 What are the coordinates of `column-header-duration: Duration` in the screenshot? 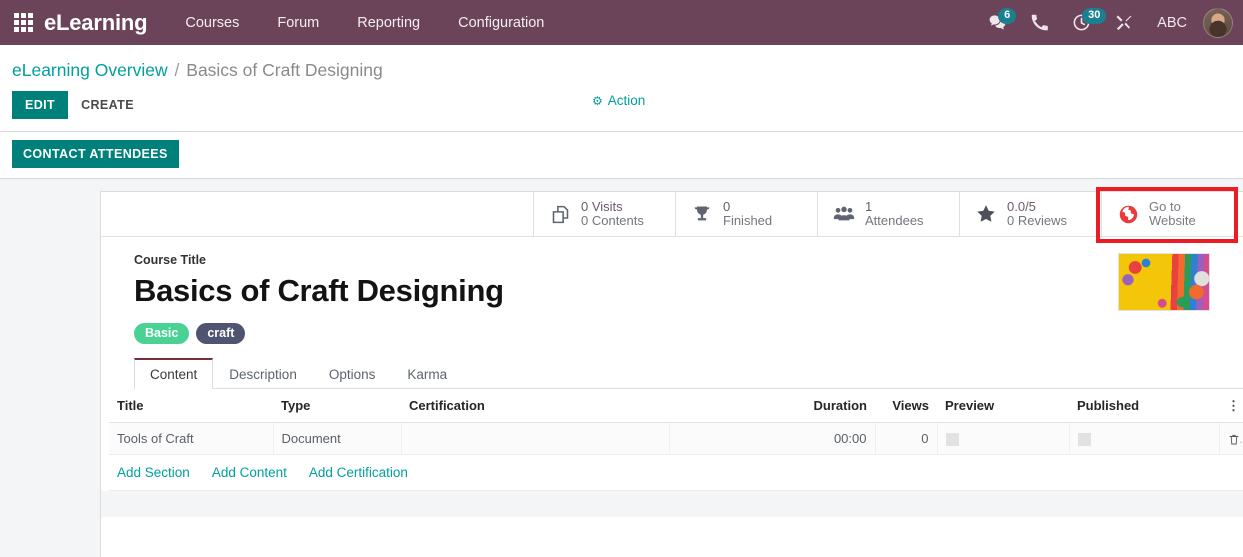 It's located at (772, 406).